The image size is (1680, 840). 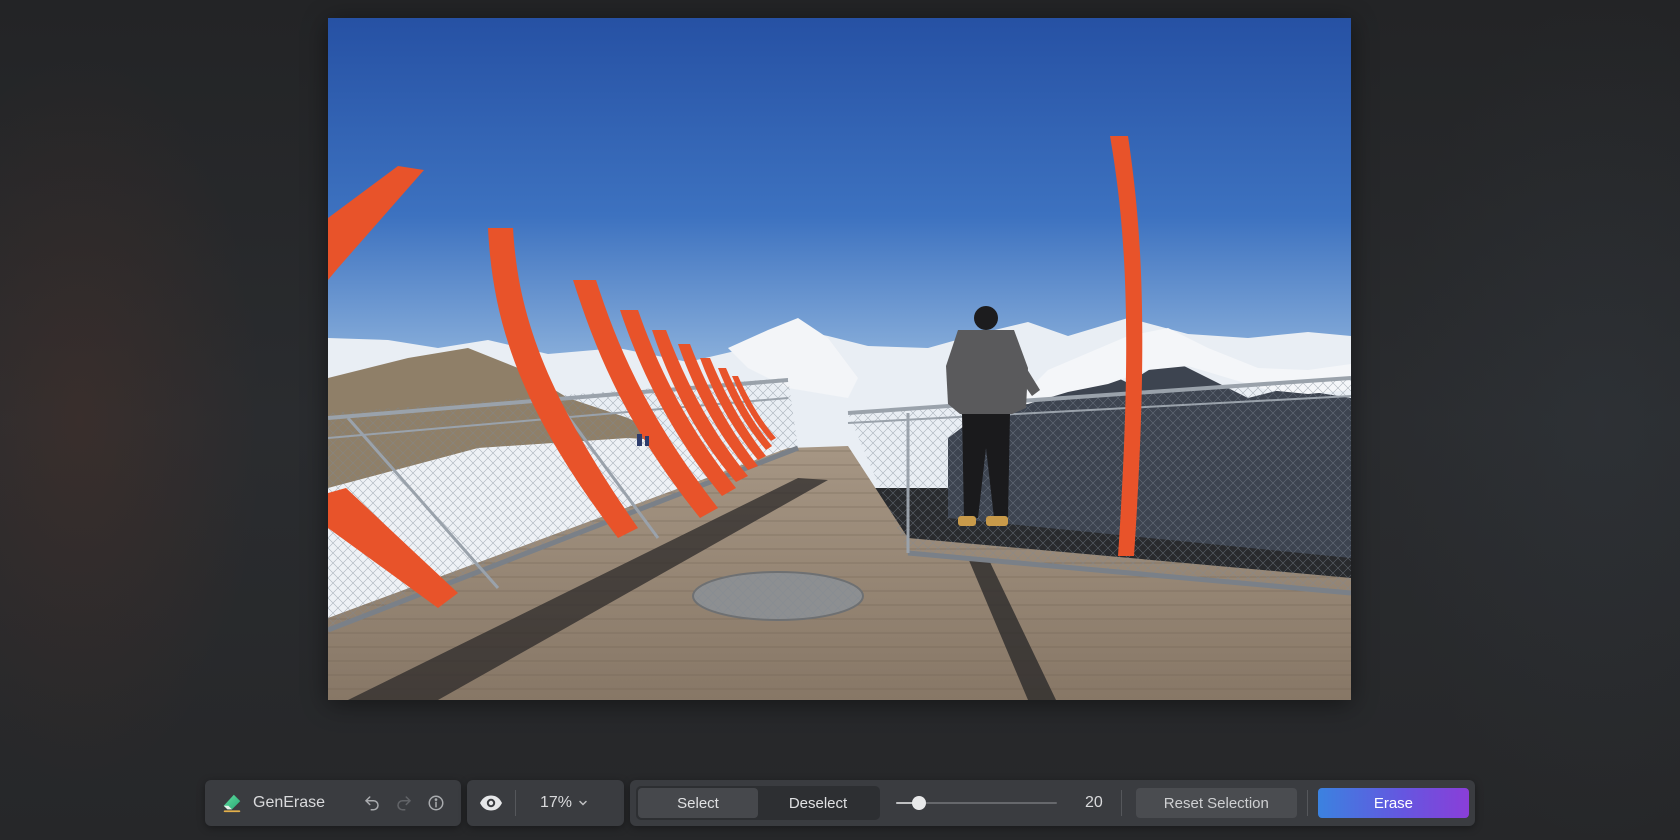 What do you see at coordinates (976, 803) in the screenshot?
I see `brush-size-slider` at bounding box center [976, 803].